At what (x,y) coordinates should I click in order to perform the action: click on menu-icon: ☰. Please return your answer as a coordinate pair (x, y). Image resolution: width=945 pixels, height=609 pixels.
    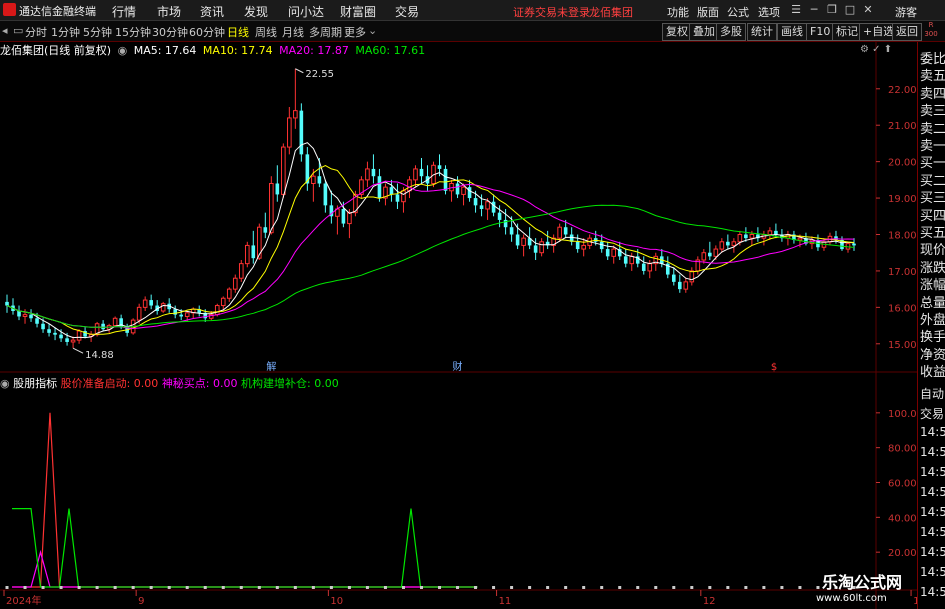
    Looking at the image, I should click on (796, 10).